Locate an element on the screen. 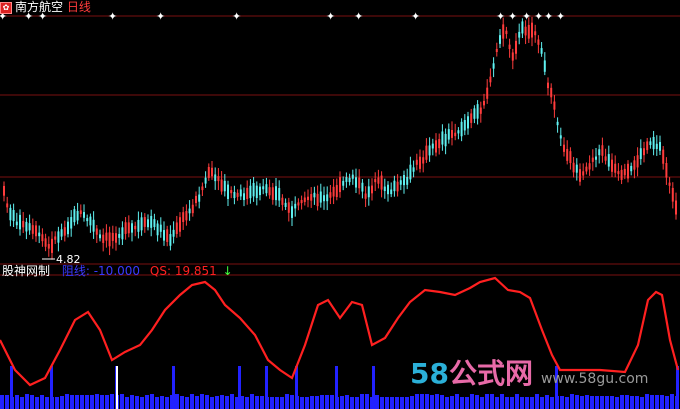 The width and height of the screenshot is (680, 409). period-label: 日线 is located at coordinates (79, 7).